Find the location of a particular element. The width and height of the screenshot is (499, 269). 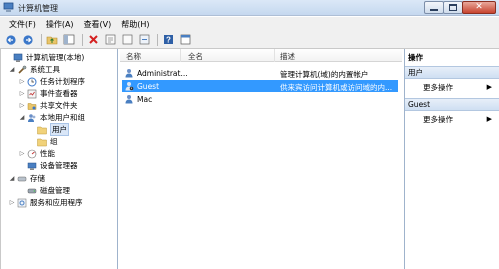

event-viewer-icon is located at coordinates (32, 94).